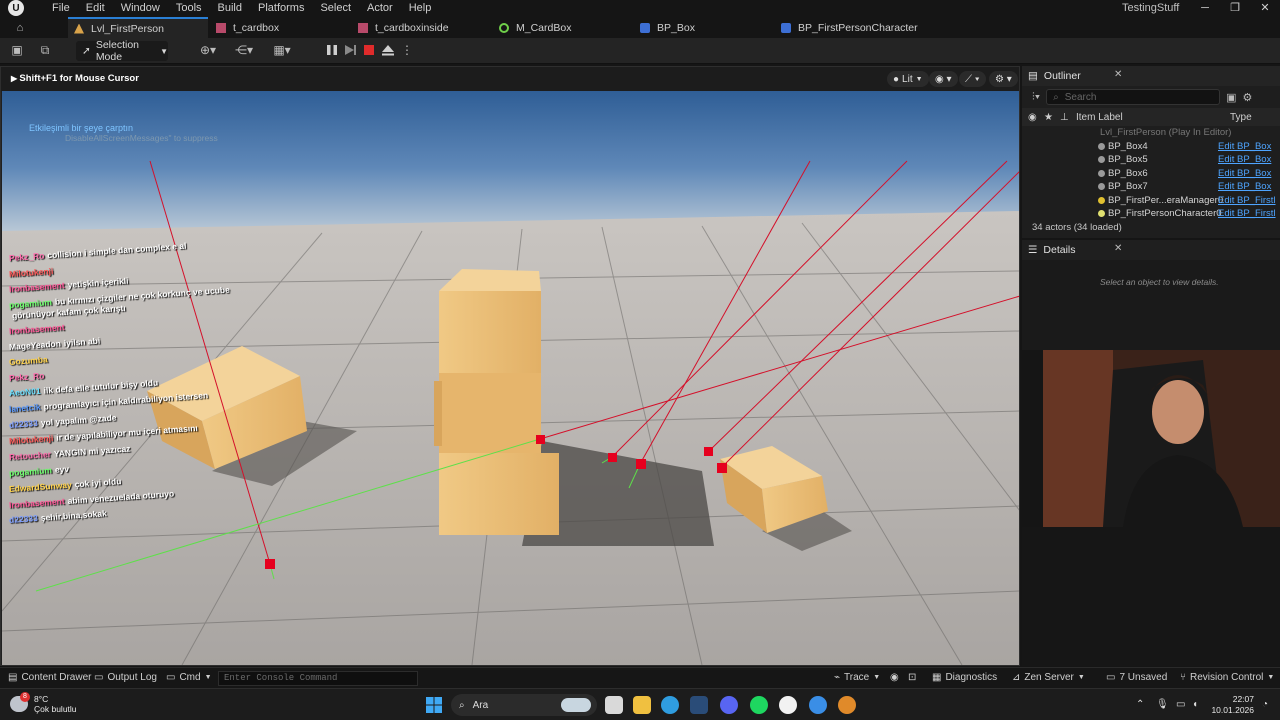 The height and width of the screenshot is (720, 1280). Describe the element at coordinates (1232, 705) in the screenshot. I see `system-clock: 22:07 10.01.2026` at that location.